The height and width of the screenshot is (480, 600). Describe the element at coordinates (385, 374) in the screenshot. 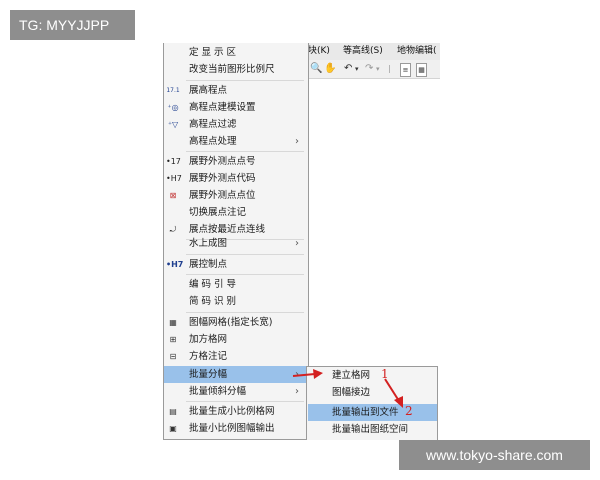

I see `annotation-step-1: 1` at that location.